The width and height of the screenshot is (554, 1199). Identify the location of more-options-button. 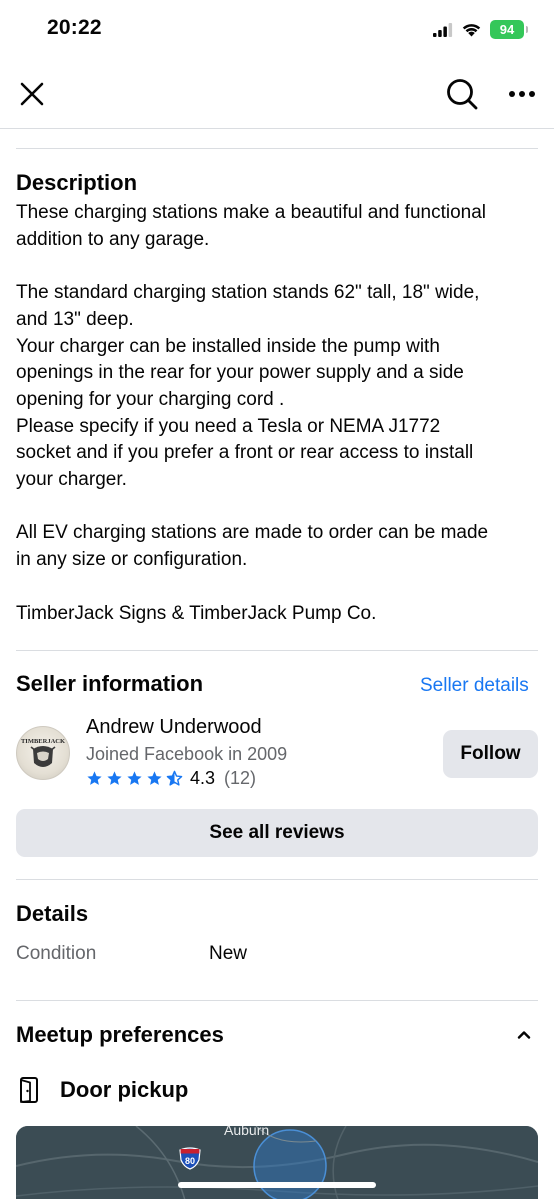
(522, 94).